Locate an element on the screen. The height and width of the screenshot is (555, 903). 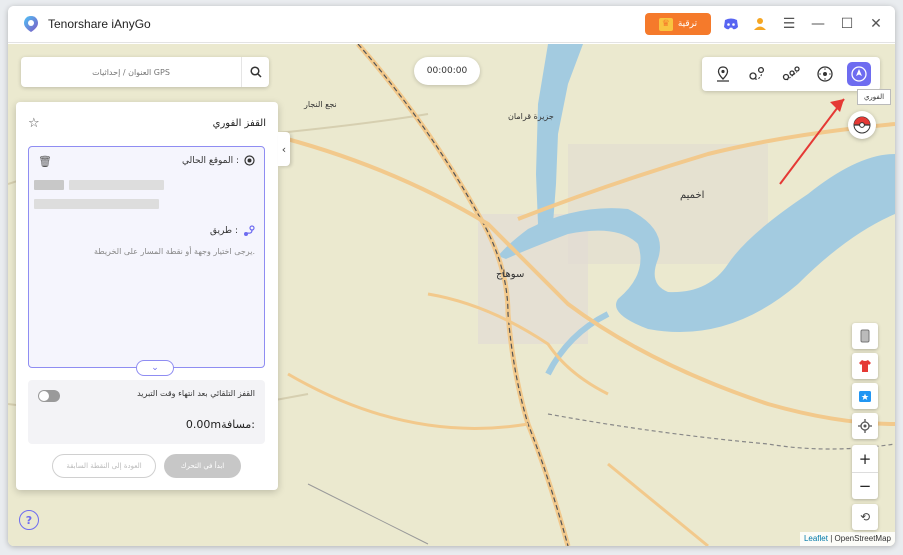
discord-icon is located at coordinates (731, 24).